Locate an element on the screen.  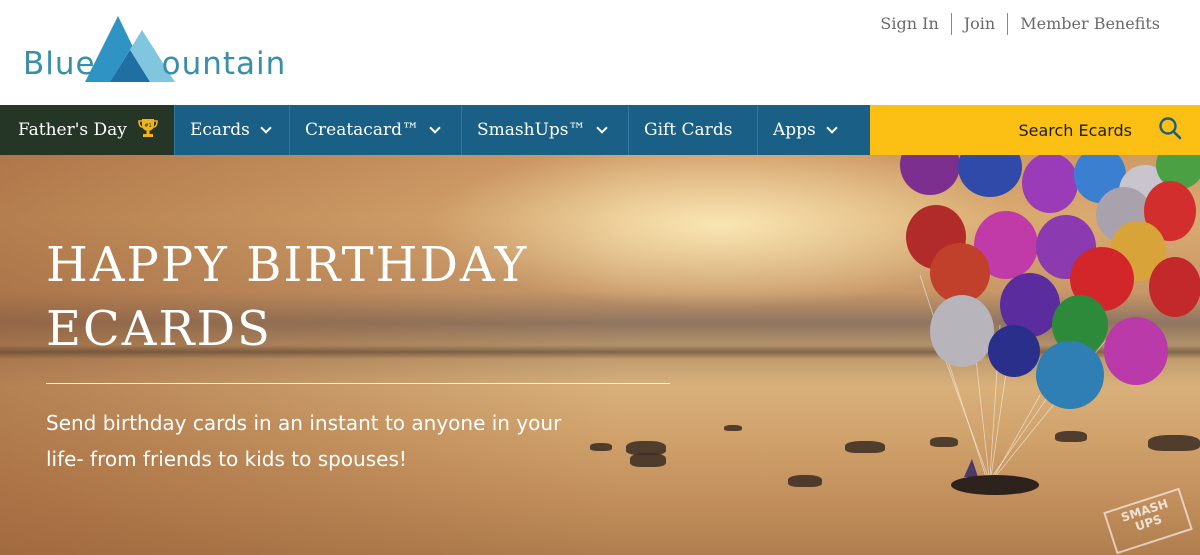
account-links: Sign In Join Member Benefits is located at coordinates (1020, 24).